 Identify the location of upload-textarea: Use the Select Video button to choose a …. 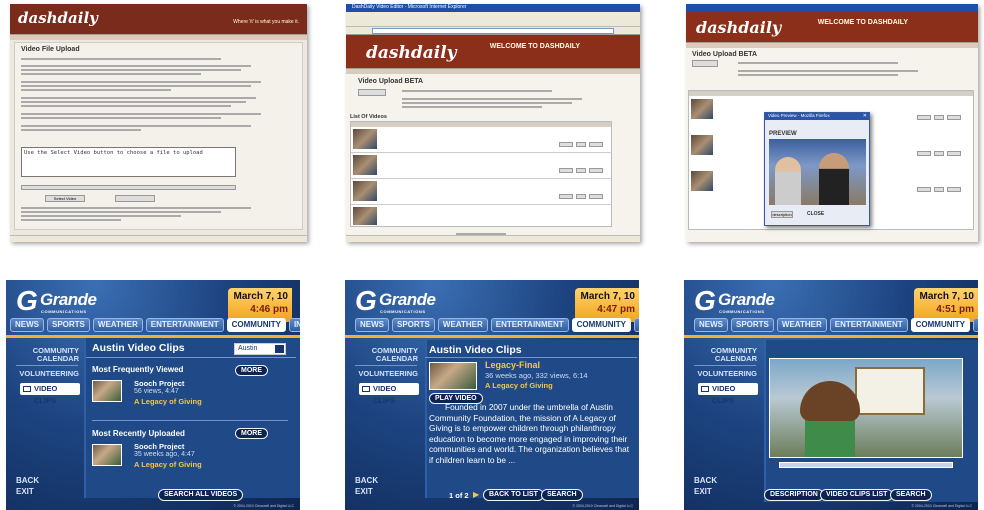
(128, 162).